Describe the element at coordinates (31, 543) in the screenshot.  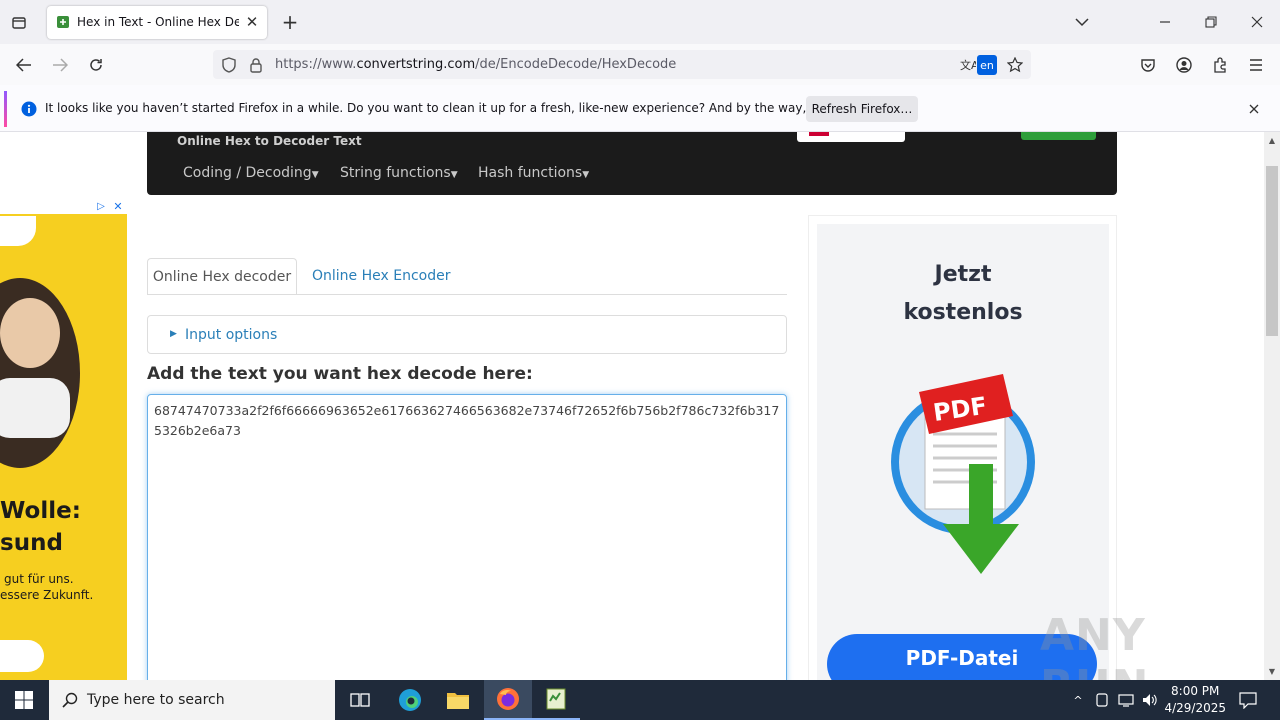
I see `ad-left-line2: sund` at that location.